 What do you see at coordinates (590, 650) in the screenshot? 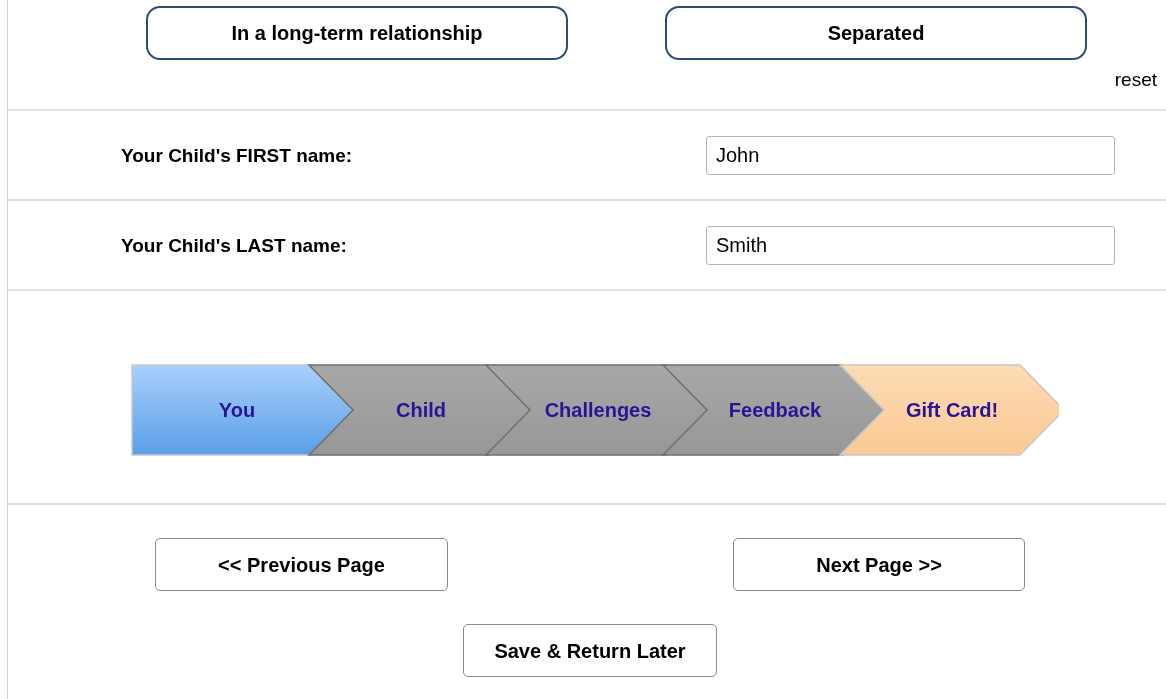
I see `save-return-later-button: Save & Return Later` at bounding box center [590, 650].